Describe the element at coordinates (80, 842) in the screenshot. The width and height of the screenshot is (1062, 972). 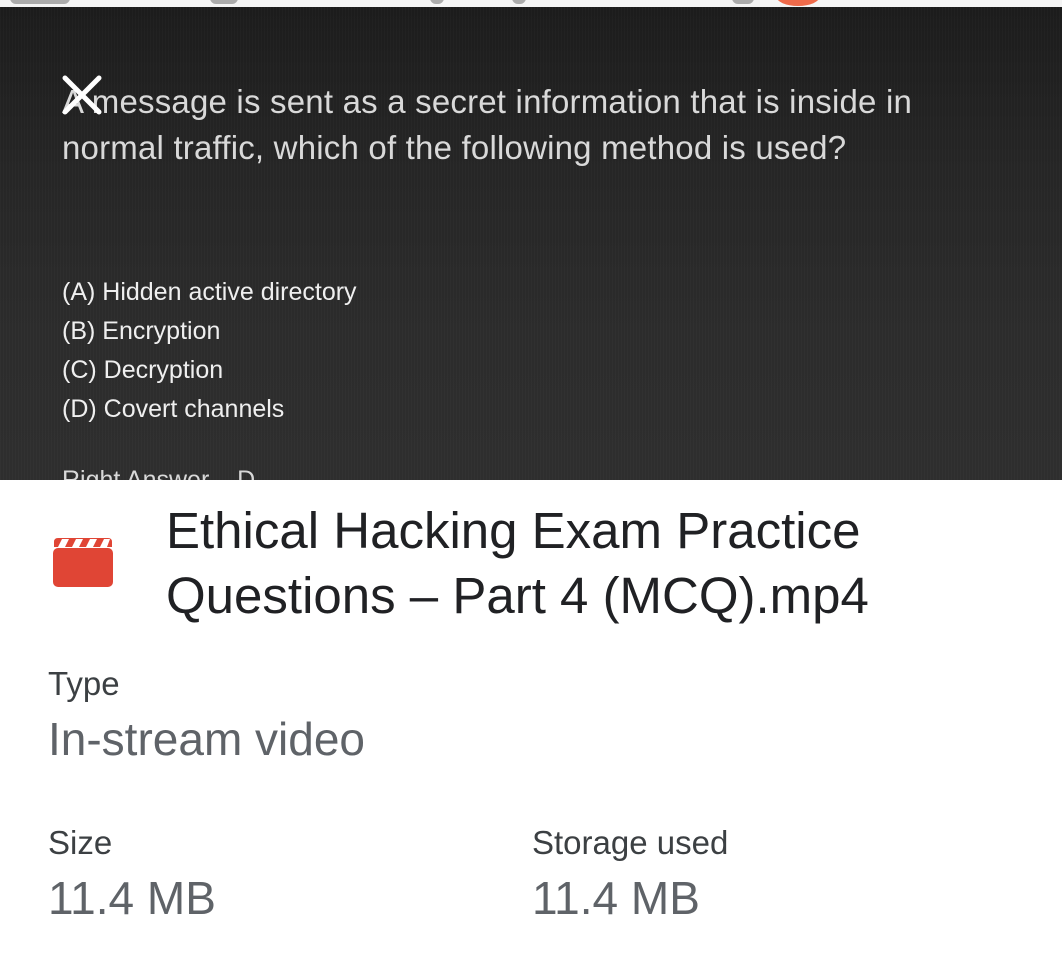
I see `size-label: Size` at that location.